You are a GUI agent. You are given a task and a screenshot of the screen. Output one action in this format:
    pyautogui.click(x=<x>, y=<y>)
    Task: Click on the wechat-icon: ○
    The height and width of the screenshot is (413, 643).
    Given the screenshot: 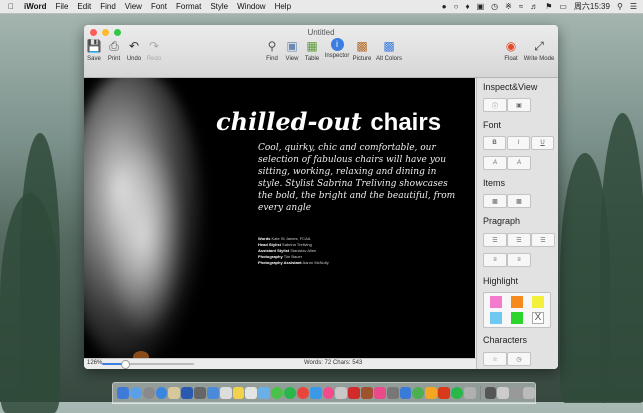 What is the action you would take?
    pyautogui.click(x=456, y=6)
    